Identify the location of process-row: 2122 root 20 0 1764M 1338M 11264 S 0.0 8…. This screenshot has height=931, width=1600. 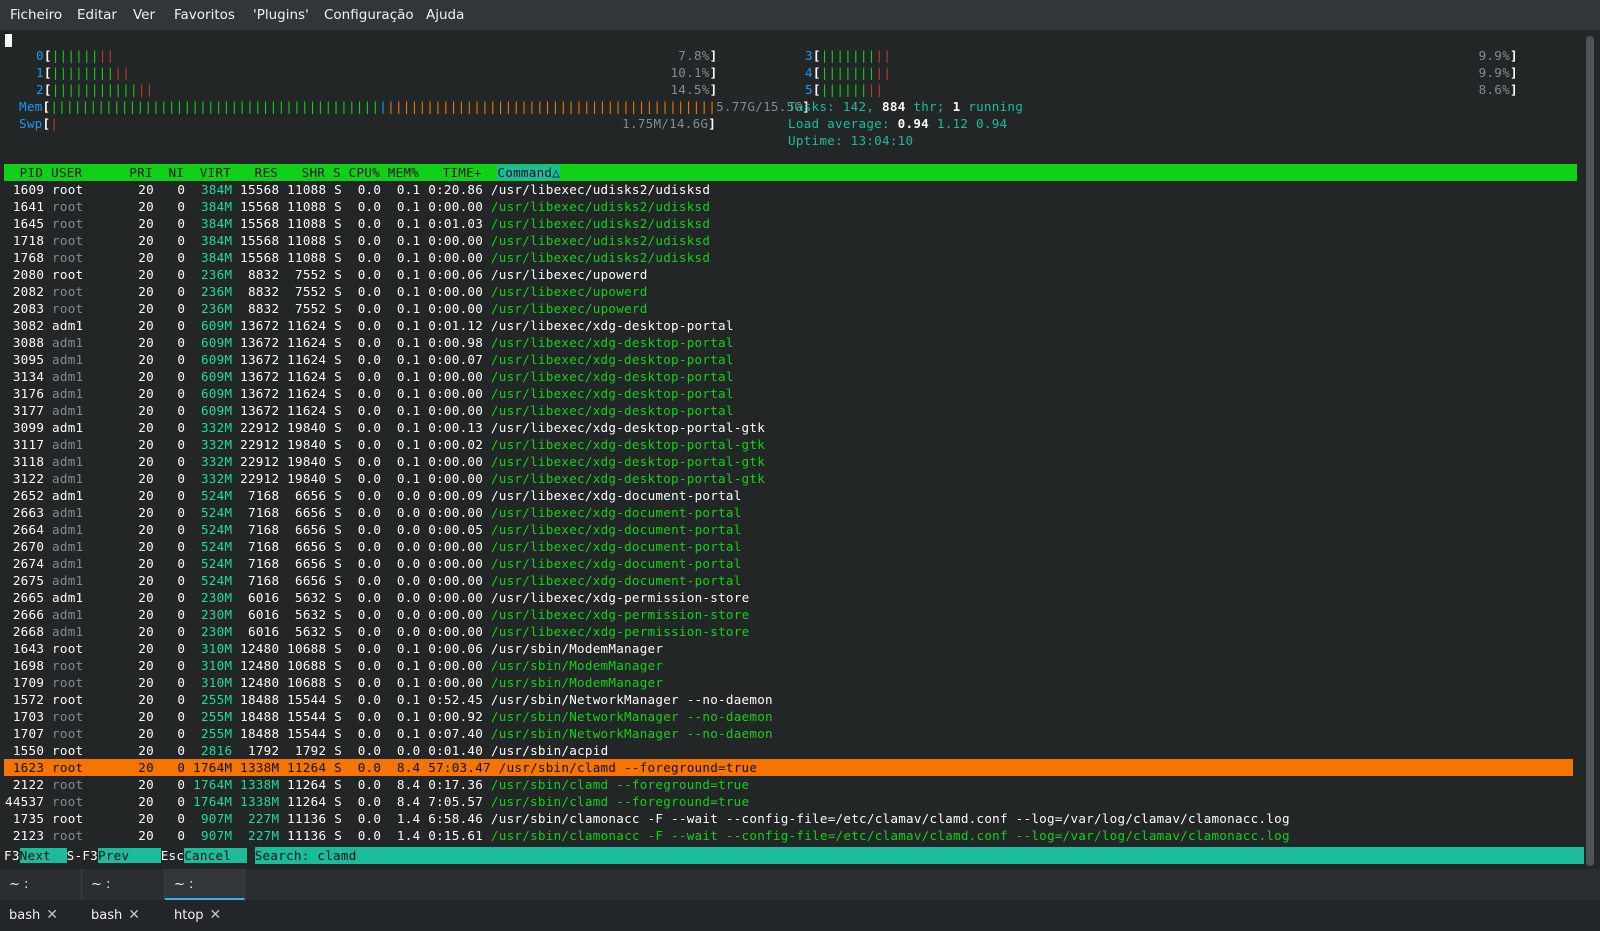
(792, 784).